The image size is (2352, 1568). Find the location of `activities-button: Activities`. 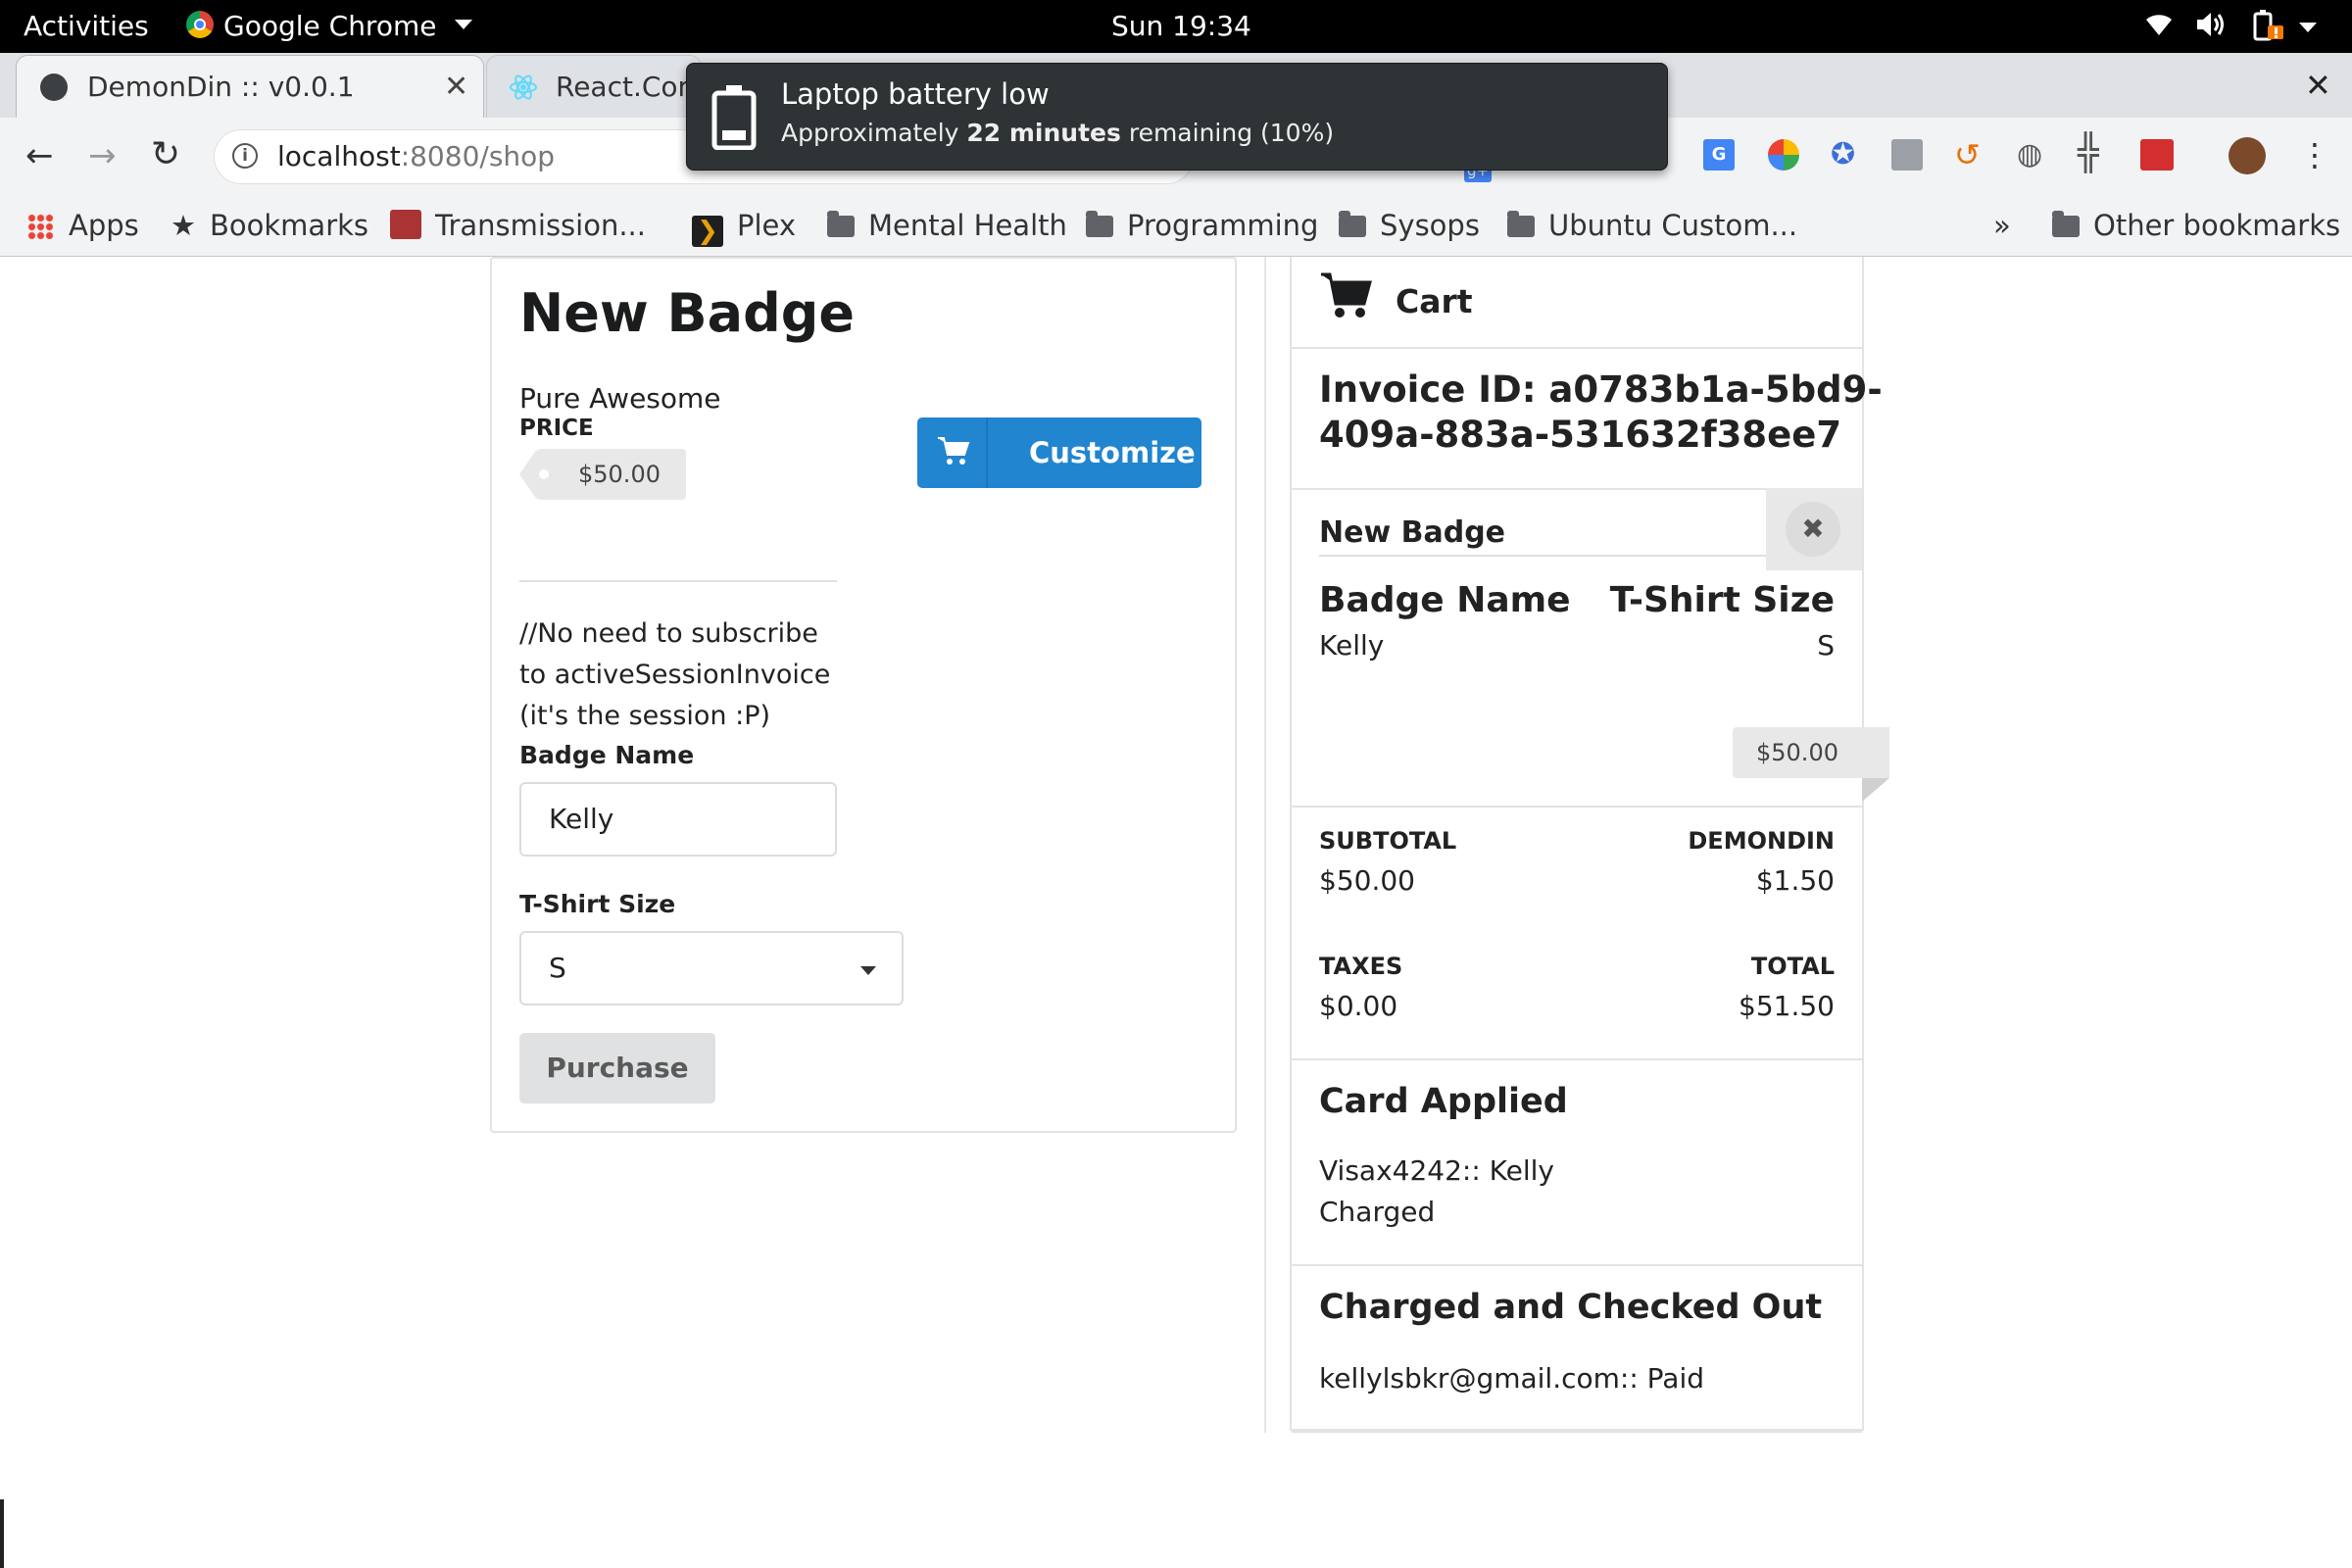

activities-button: Activities is located at coordinates (86, 26).